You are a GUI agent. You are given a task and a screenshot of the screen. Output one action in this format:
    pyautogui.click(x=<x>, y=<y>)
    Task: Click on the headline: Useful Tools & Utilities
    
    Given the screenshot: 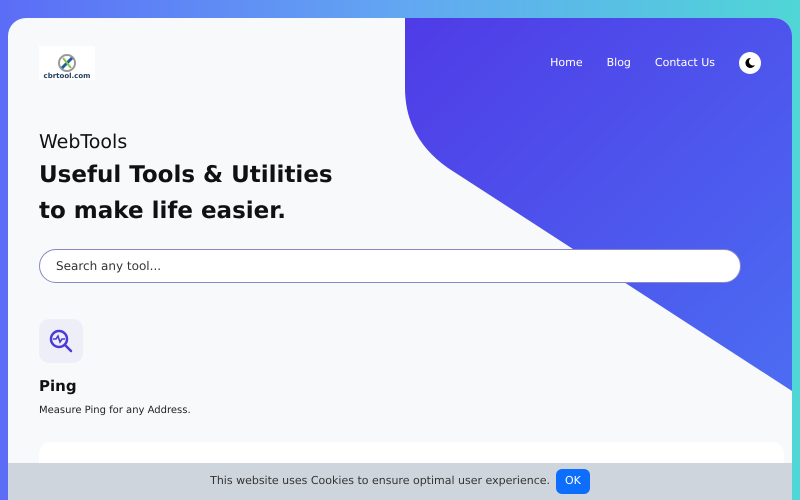 What is the action you would take?
    pyautogui.click(x=186, y=175)
    